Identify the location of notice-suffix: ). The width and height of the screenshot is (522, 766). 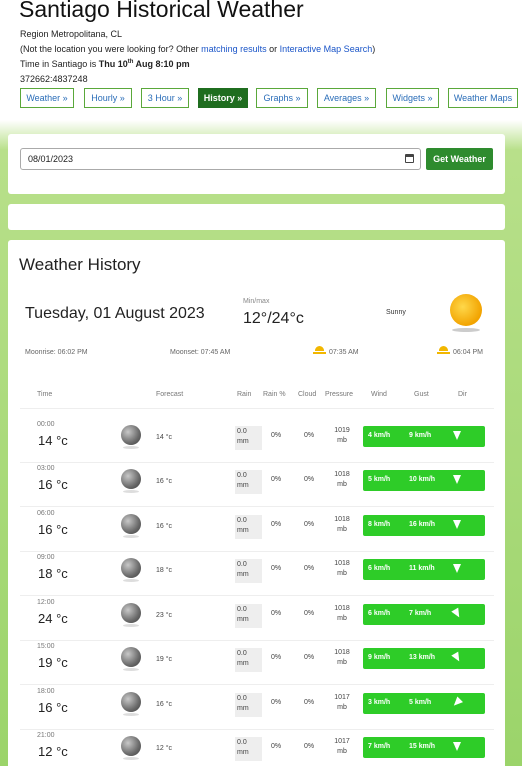
(374, 49).